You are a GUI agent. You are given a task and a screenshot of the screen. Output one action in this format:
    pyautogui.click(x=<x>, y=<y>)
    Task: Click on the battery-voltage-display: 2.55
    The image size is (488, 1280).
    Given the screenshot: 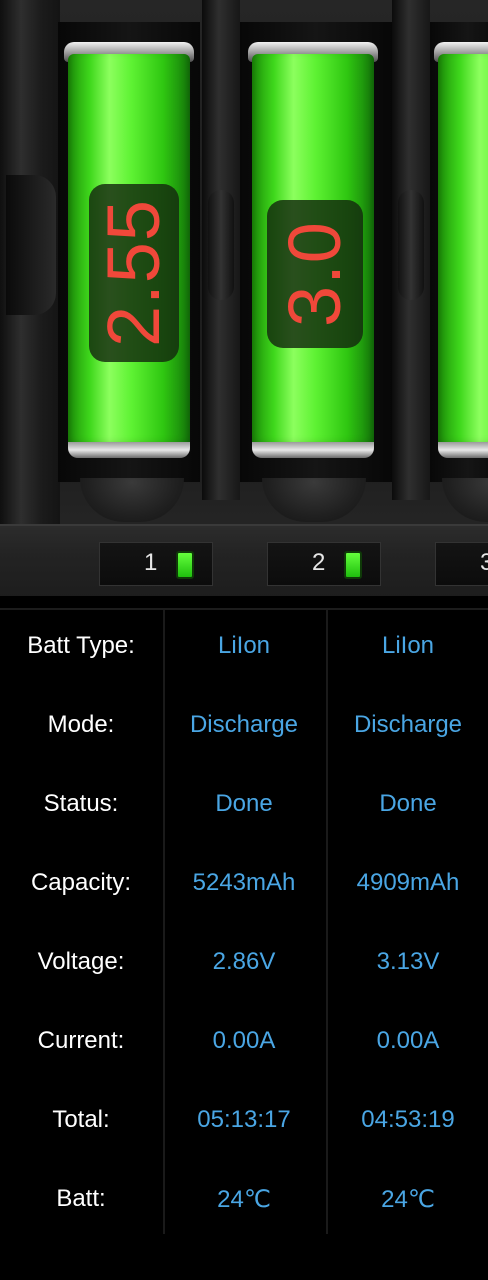 What is the action you would take?
    pyautogui.click(x=134, y=273)
    